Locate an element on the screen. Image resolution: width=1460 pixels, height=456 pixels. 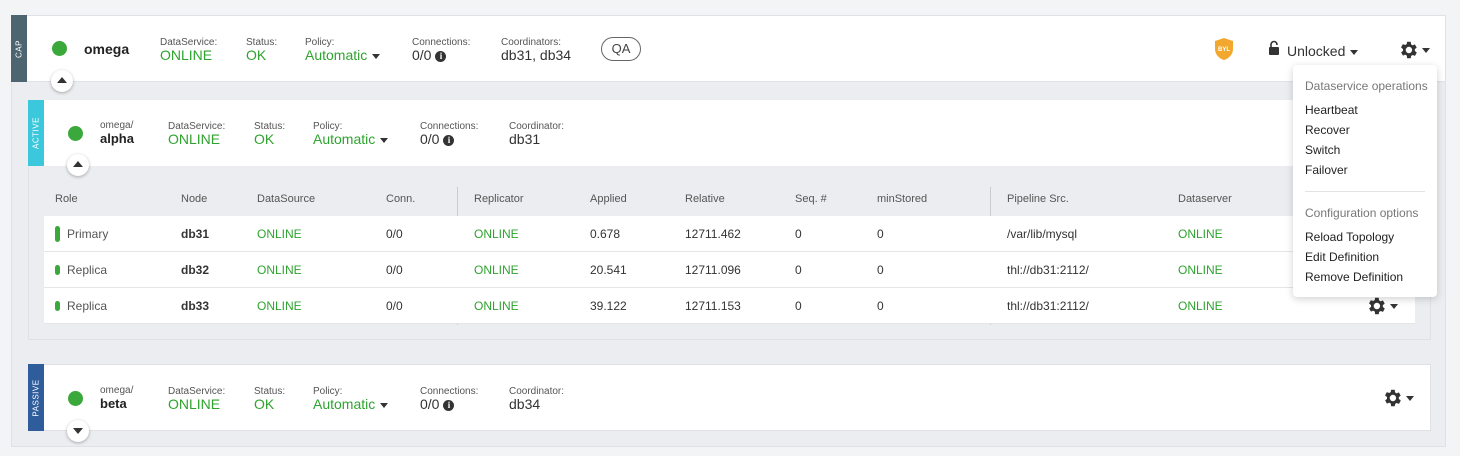
col-conn: Conn. is located at coordinates (401, 199).